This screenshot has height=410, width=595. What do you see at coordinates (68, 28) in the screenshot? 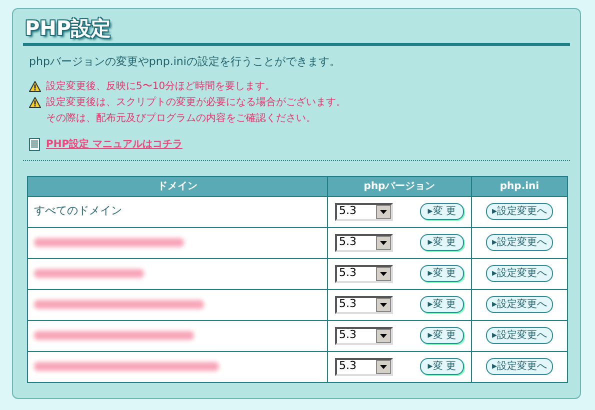
I see `page-title: PHP設定` at bounding box center [68, 28].